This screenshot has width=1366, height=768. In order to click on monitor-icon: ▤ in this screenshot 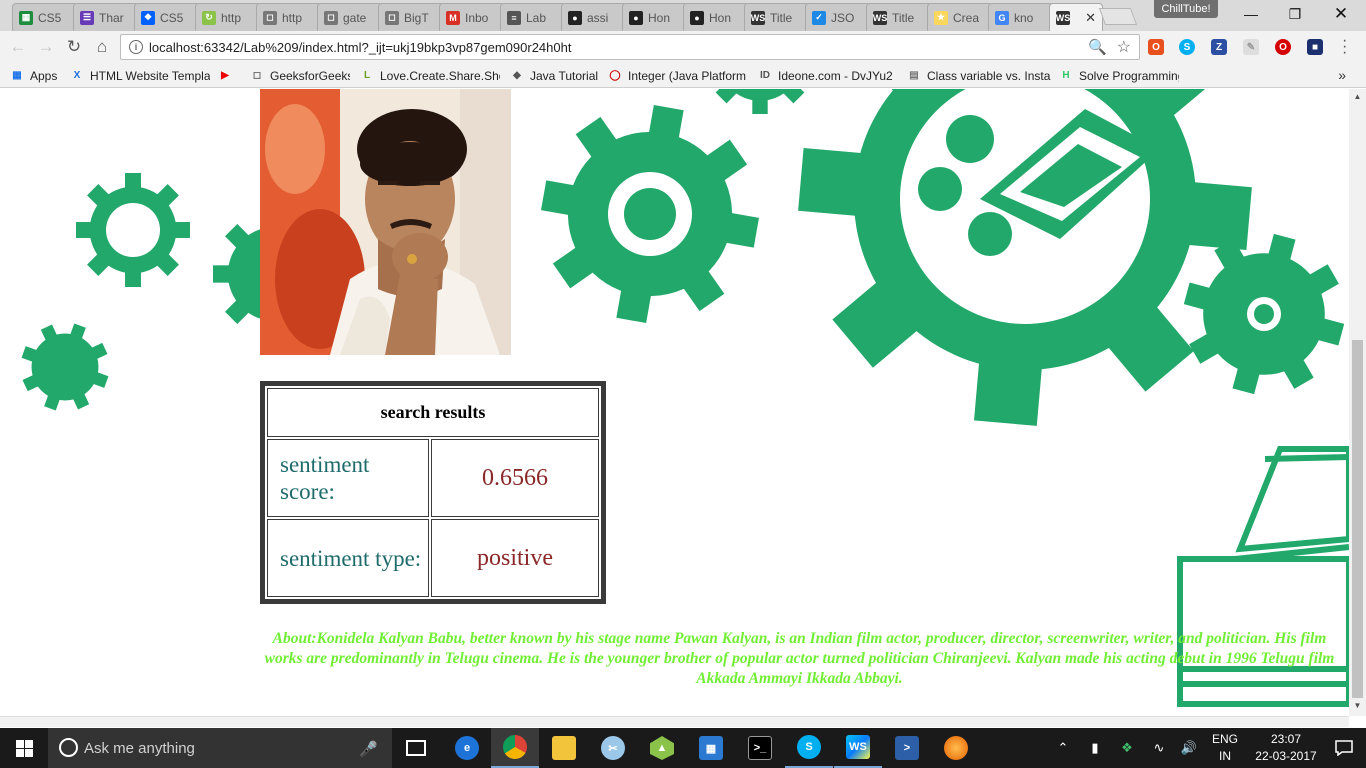, I will do `click(914, 75)`.